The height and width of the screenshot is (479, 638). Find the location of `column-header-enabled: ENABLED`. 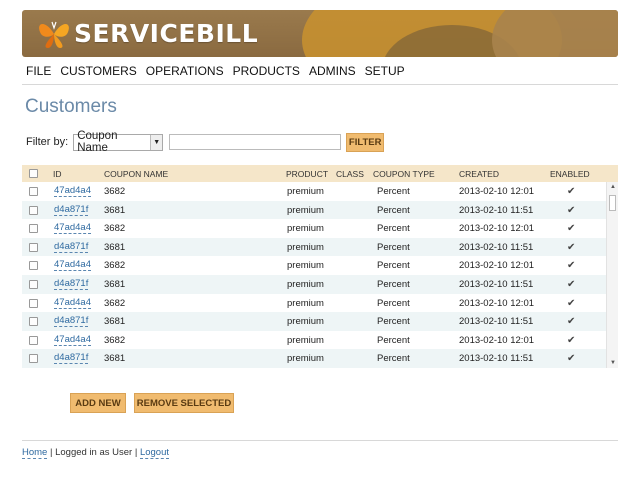

column-header-enabled: ENABLED is located at coordinates (570, 174).